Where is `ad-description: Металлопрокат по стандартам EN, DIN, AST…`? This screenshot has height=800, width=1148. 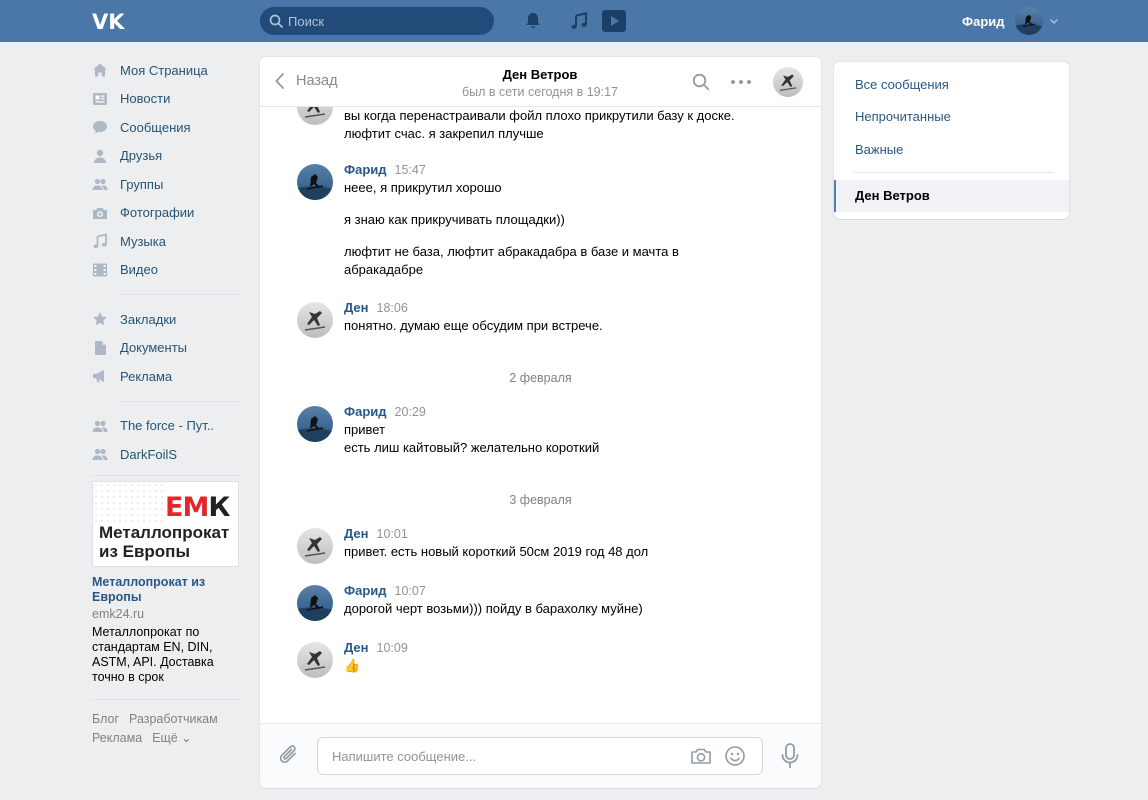 ad-description: Металлопрокат по стандартам EN, DIN, AST… is located at coordinates (153, 654).